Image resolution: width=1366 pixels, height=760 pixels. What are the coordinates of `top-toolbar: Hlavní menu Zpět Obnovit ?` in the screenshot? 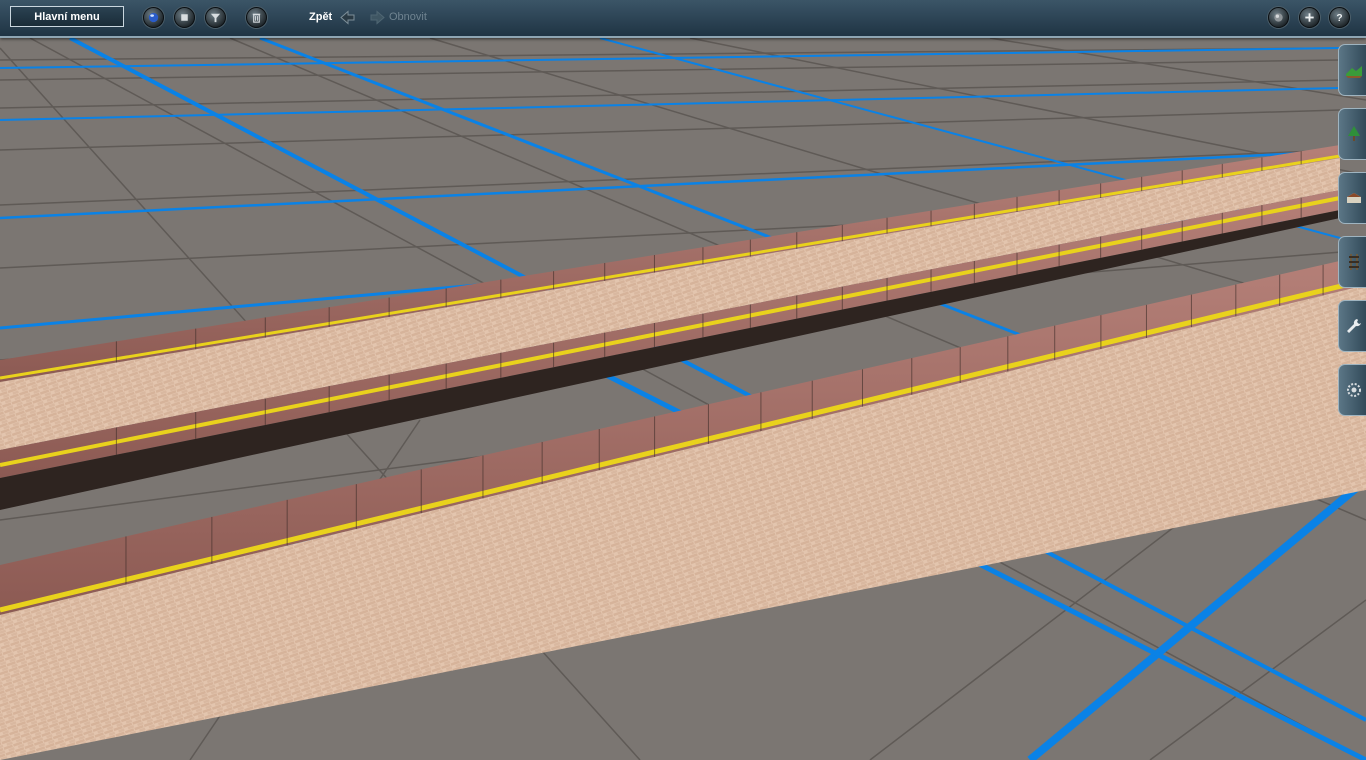 It's located at (683, 19).